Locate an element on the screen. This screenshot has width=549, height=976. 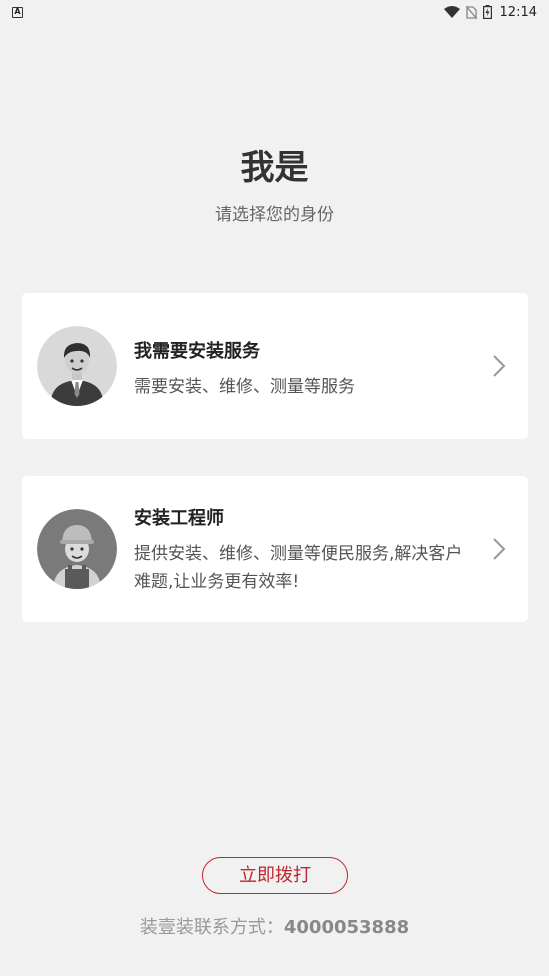
status-bar: A 12:14 is located at coordinates (274, 12).